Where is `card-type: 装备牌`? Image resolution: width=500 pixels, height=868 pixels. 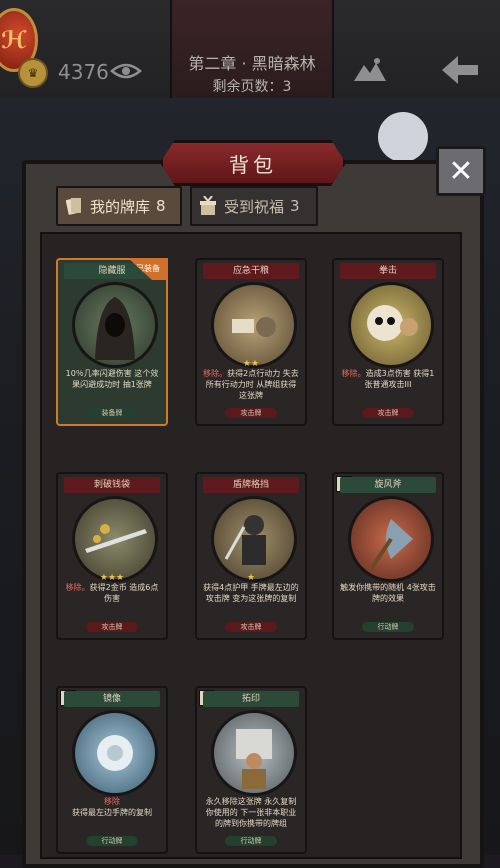 card-type: 装备牌 is located at coordinates (112, 413).